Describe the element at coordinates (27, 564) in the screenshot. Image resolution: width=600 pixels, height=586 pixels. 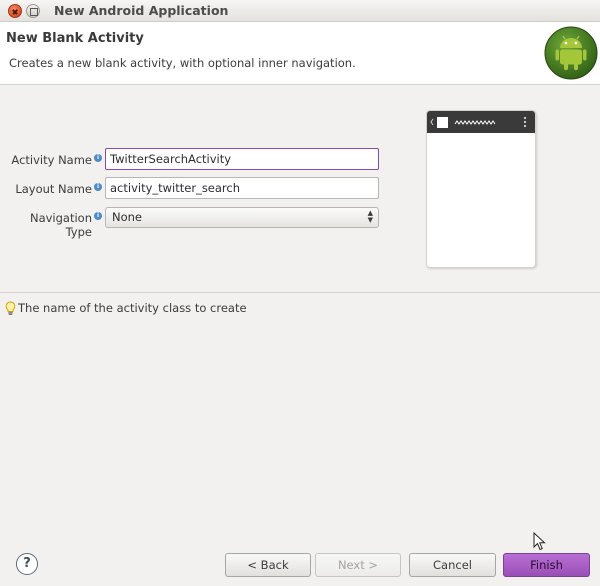
I see `help-button: ?` at that location.